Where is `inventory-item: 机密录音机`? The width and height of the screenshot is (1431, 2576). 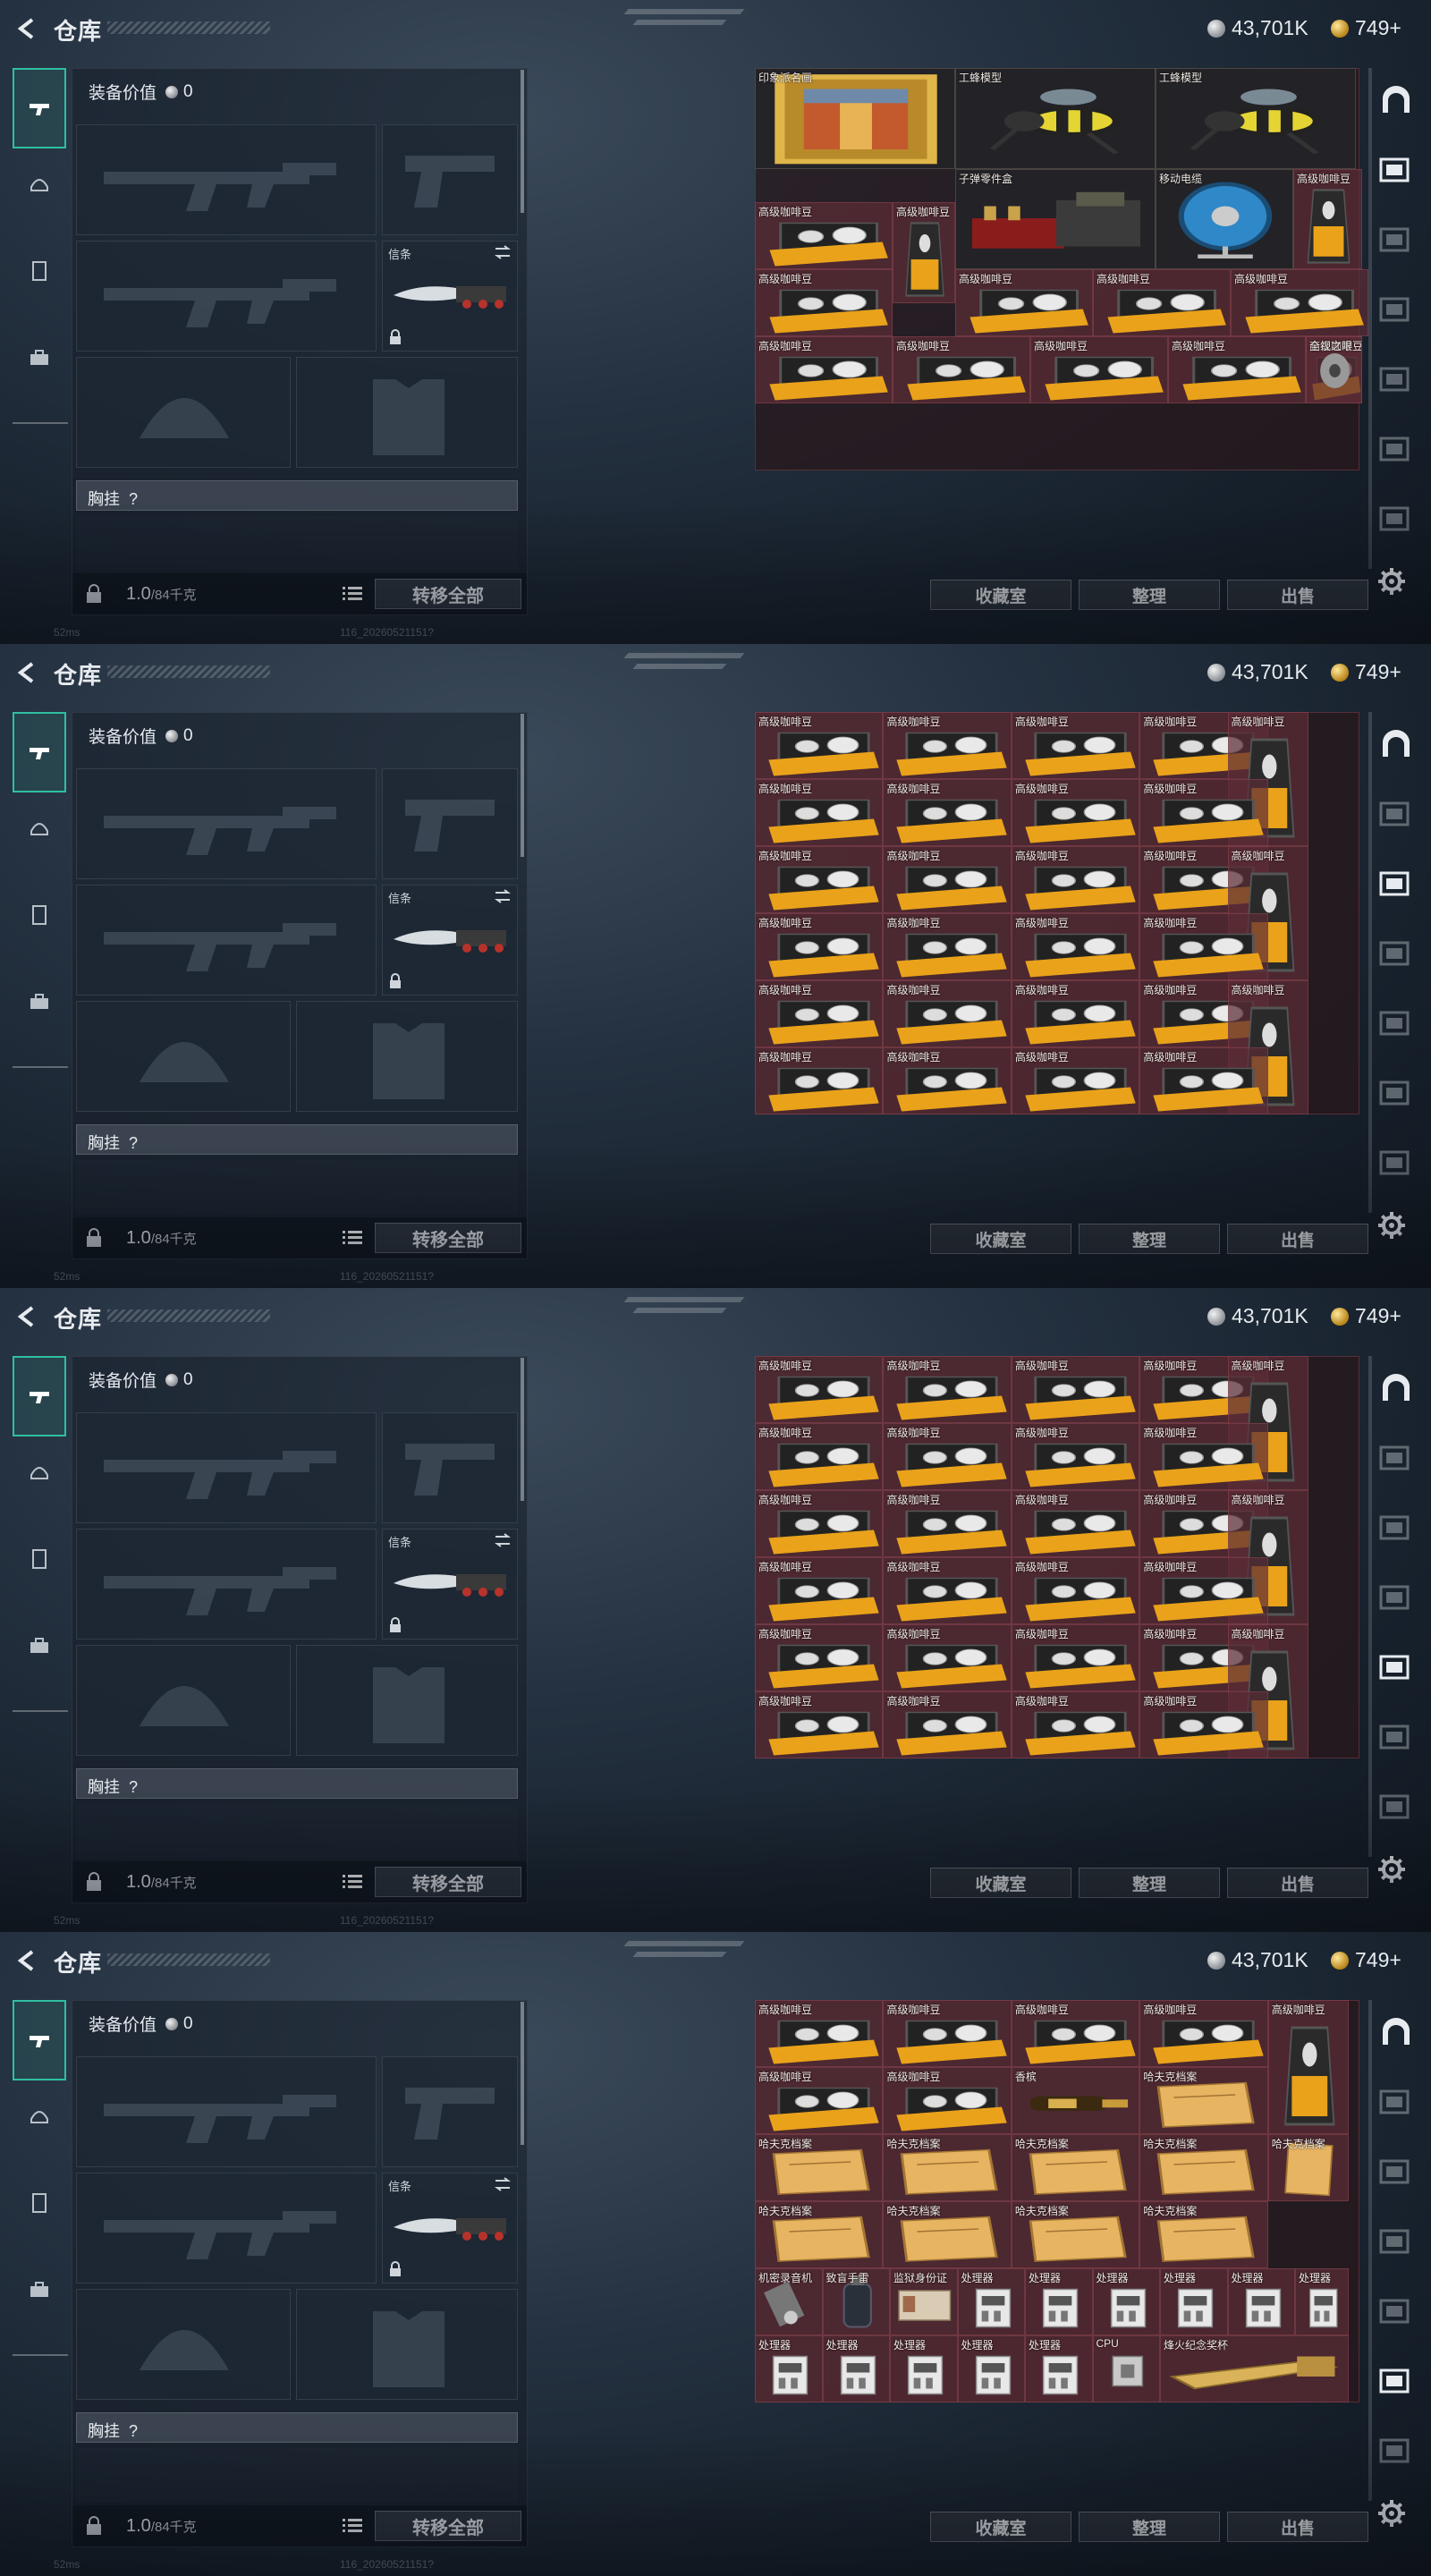 inventory-item: 机密录音机 is located at coordinates (789, 2301).